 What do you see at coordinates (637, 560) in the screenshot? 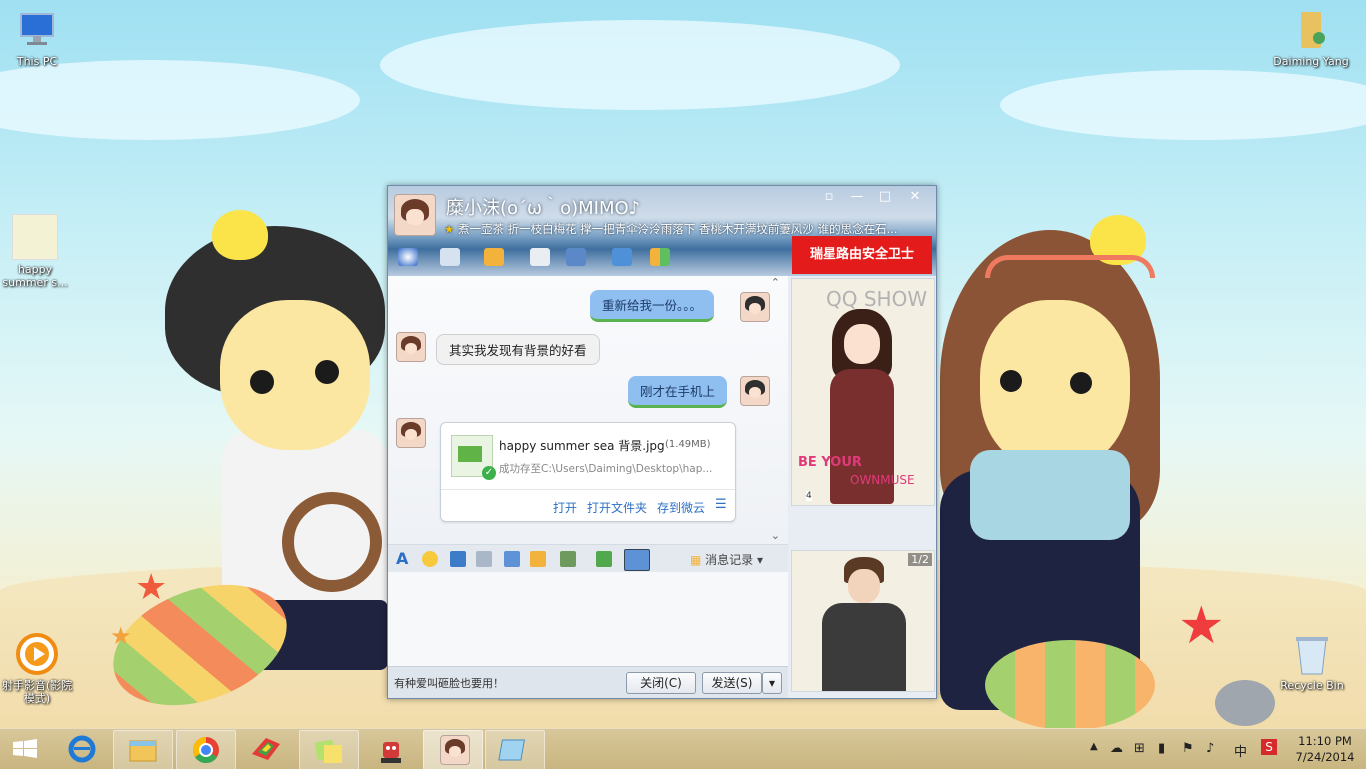
I see `screenshot-icon` at bounding box center [637, 560].